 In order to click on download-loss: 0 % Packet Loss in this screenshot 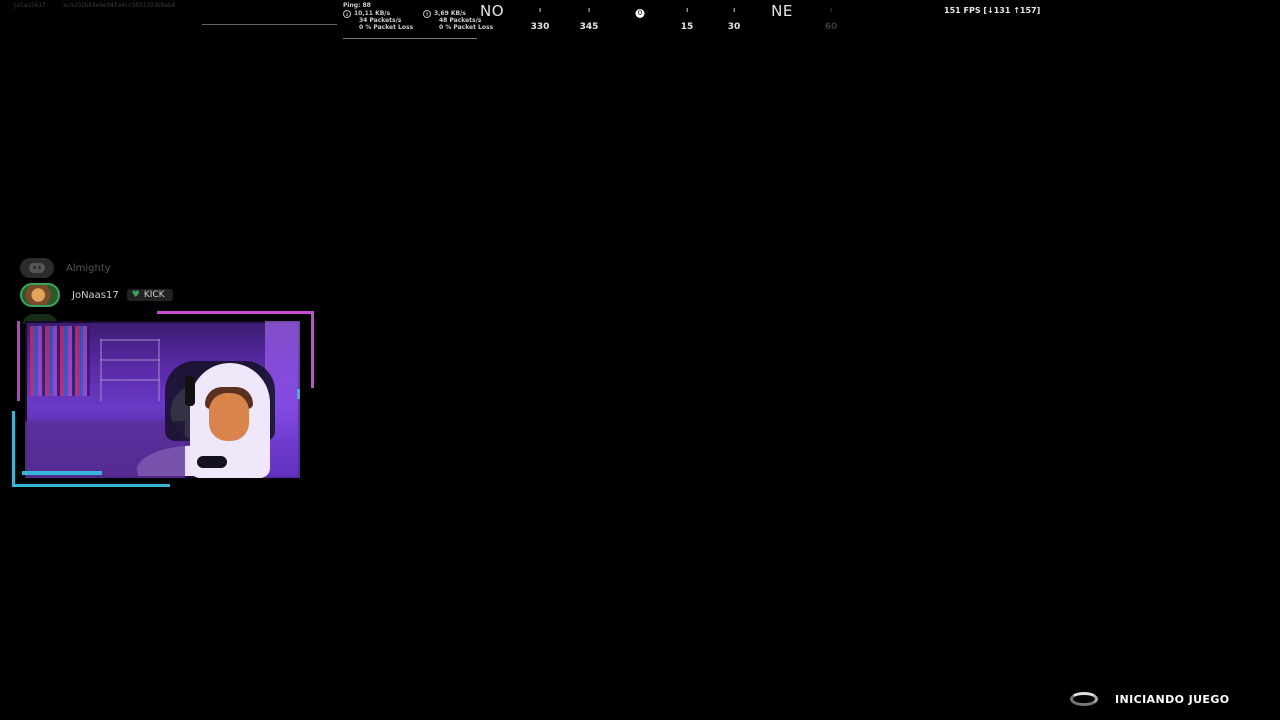, I will do `click(386, 27)`.